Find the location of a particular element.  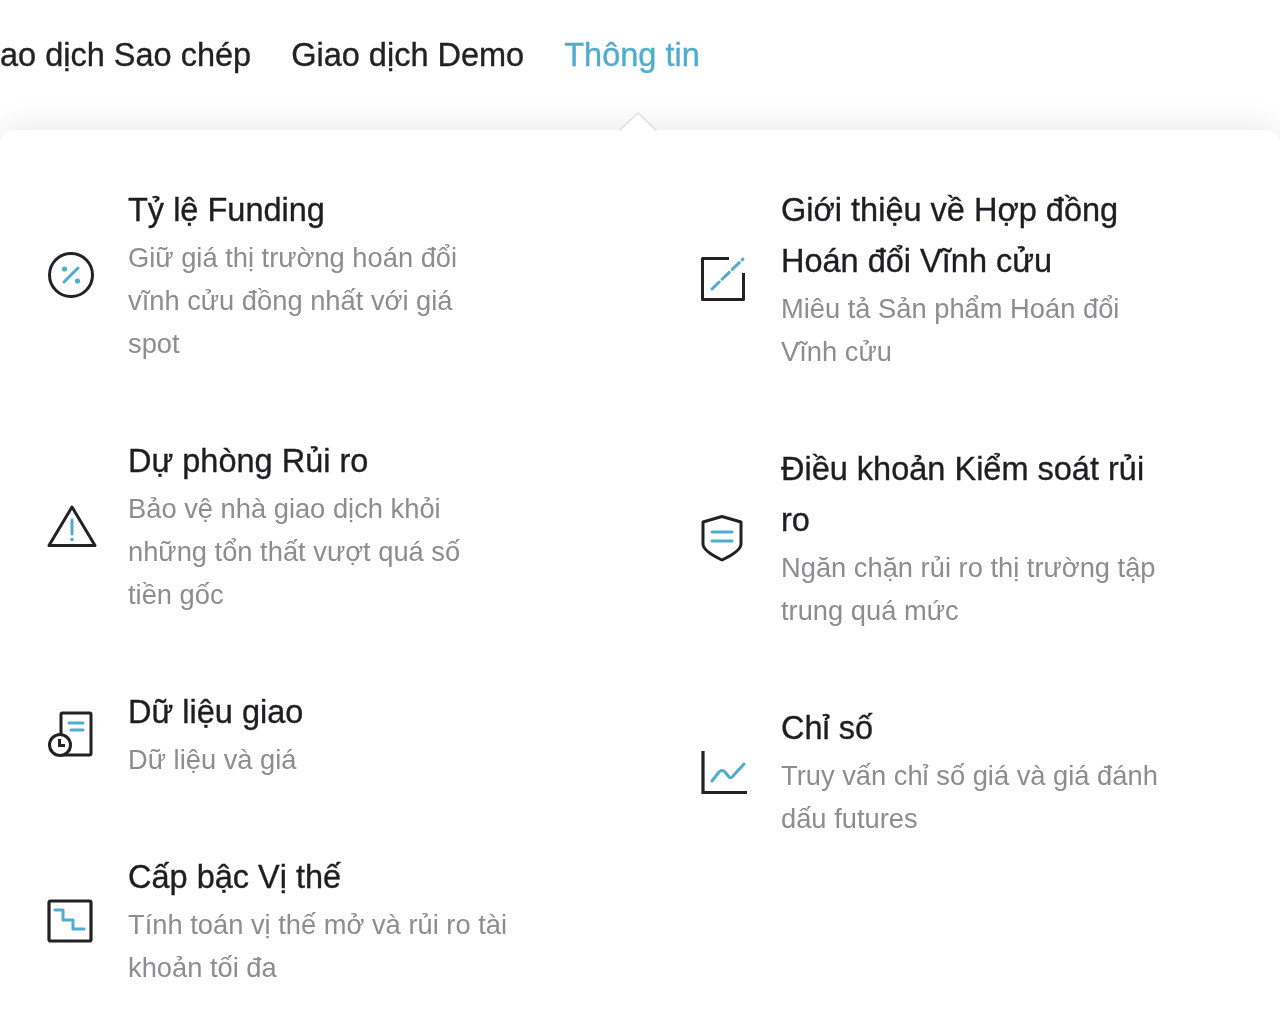

warning-triangle-icon is located at coordinates (72, 526).